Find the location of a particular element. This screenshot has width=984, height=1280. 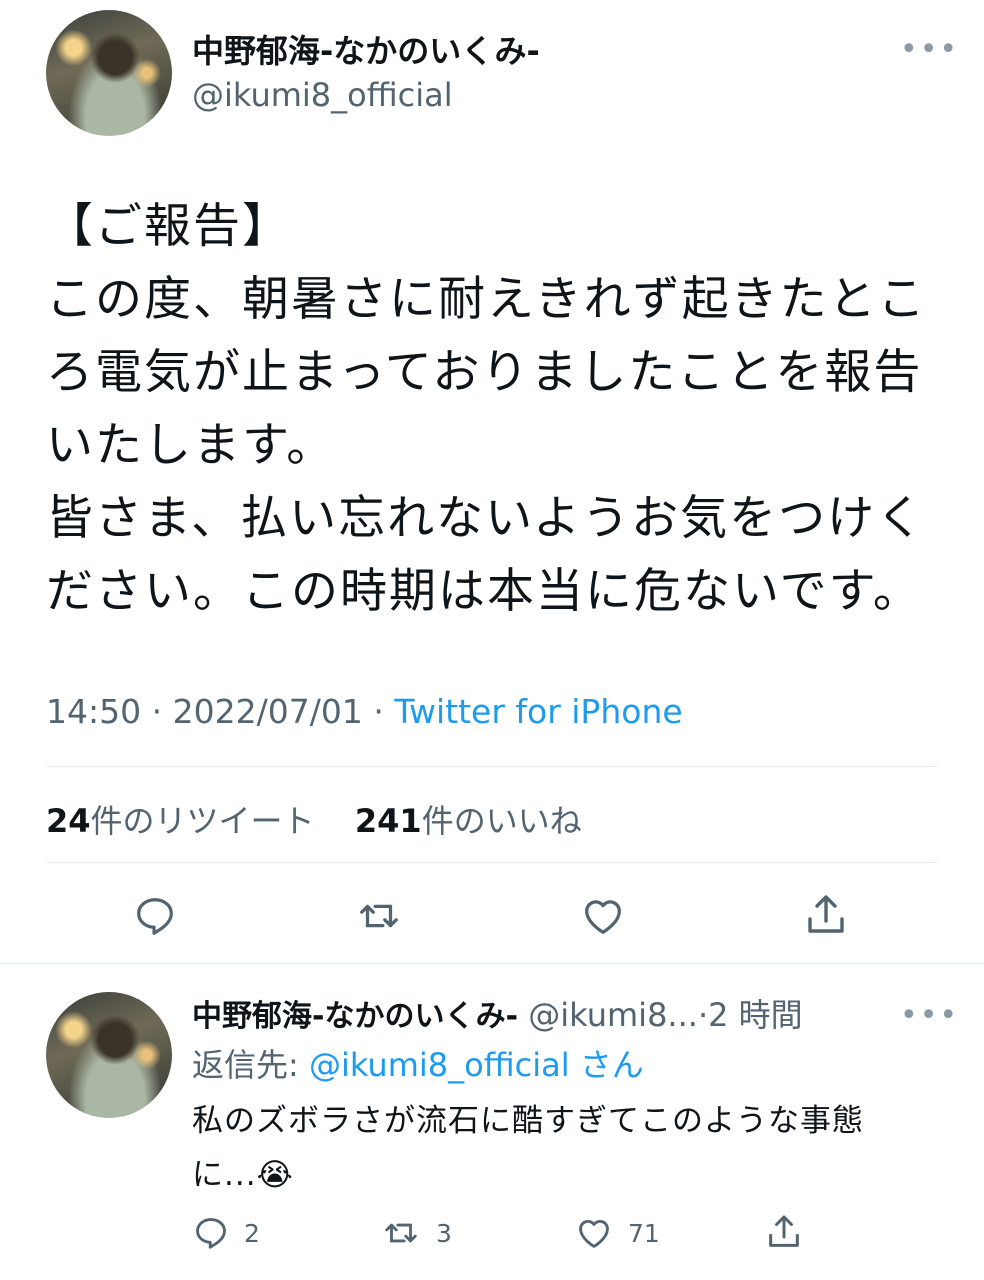

tweet-source-link: Twitter for iPhone is located at coordinates (538, 711).